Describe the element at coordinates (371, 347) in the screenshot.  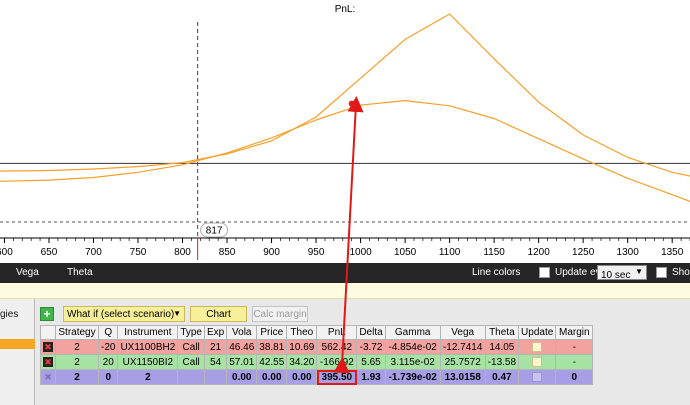
I see `delta-cell: -3.72` at that location.